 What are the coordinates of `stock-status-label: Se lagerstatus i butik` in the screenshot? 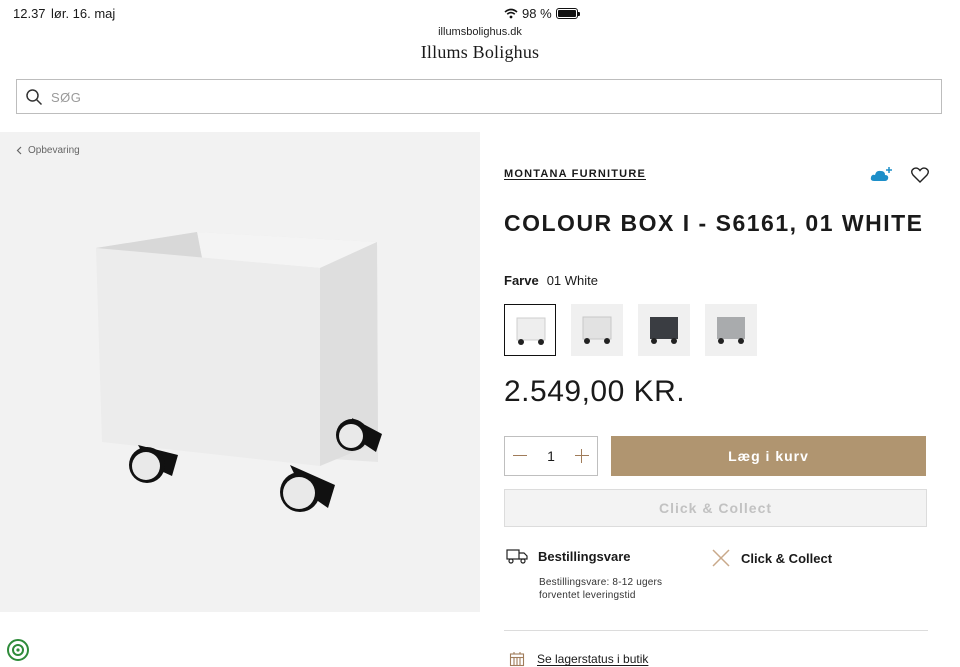 It's located at (593, 659).